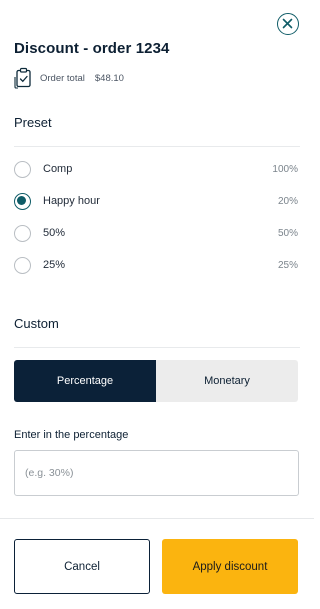 The width and height of the screenshot is (320, 609). I want to click on preset-option-value: 100%, so click(285, 169).